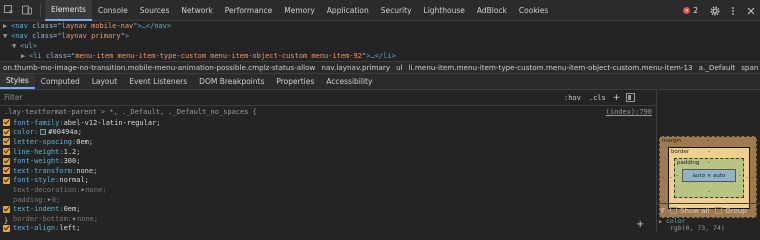  I want to click on tab-application: Application, so click(348, 10).